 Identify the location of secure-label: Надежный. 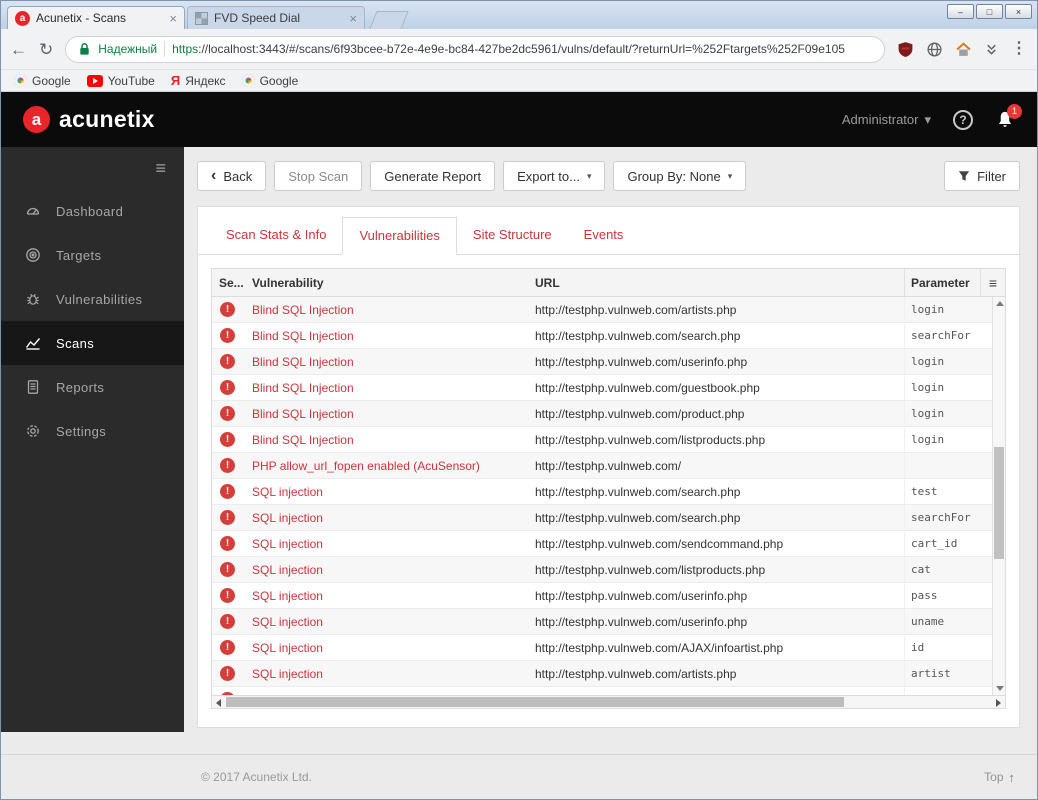
(127, 49).